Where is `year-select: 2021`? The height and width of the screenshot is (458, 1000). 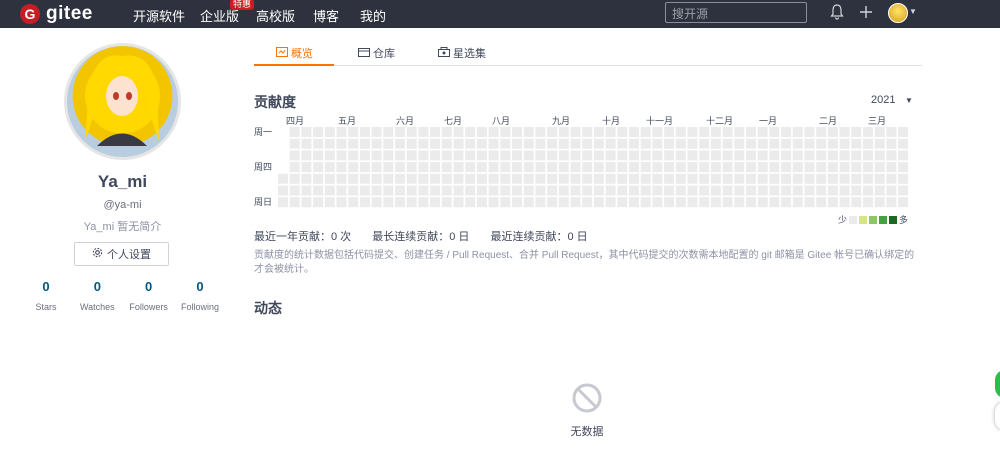 year-select: 2021 is located at coordinates (883, 100).